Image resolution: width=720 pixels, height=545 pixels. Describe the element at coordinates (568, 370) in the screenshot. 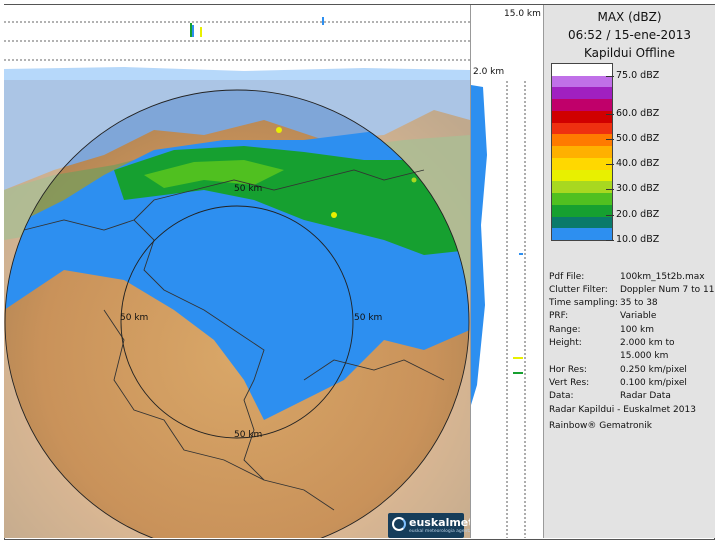

I see `metadata-label: Hor Res:` at that location.